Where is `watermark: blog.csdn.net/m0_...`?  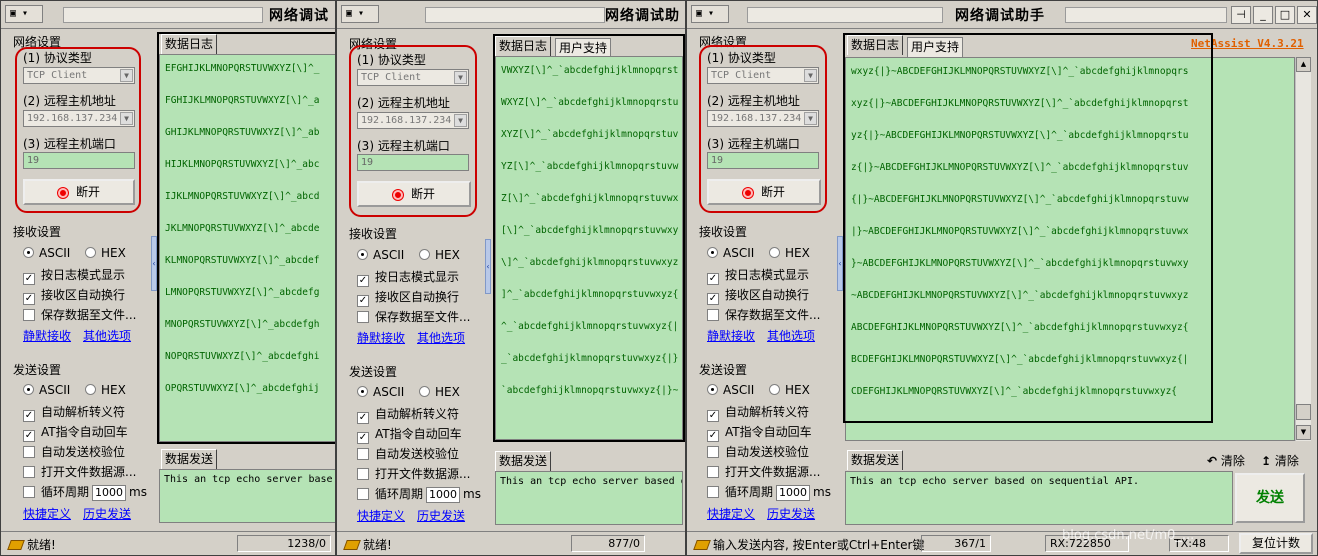
watermark: blog.csdn.net/m0_... is located at coordinates (1128, 535).